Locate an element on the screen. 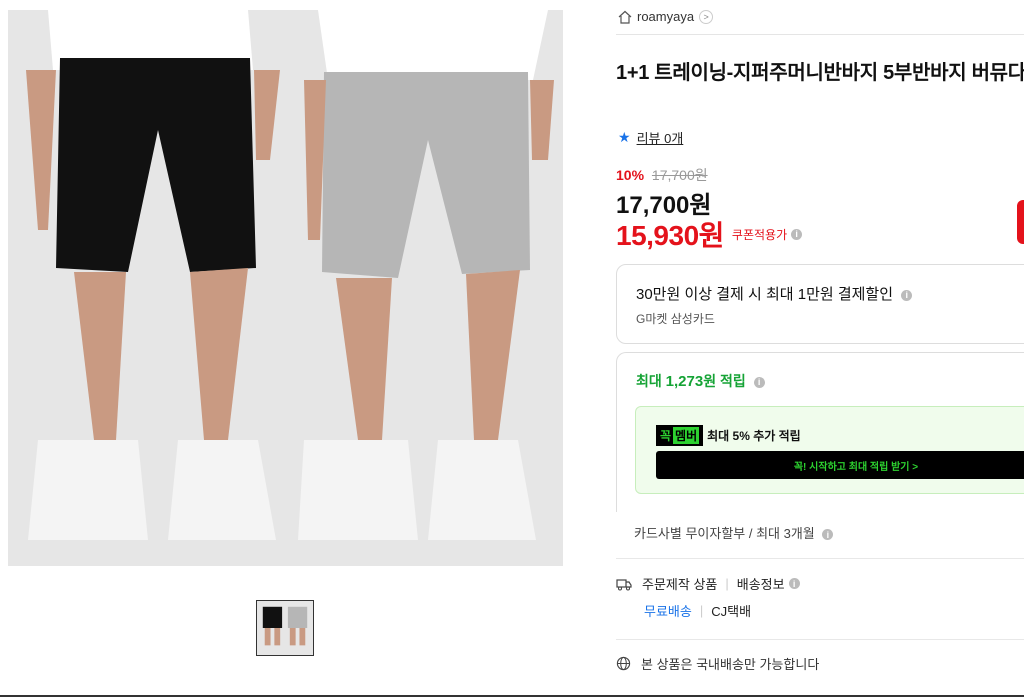 The height and width of the screenshot is (697, 1024). carrier-name: CJ택배 is located at coordinates (731, 611).